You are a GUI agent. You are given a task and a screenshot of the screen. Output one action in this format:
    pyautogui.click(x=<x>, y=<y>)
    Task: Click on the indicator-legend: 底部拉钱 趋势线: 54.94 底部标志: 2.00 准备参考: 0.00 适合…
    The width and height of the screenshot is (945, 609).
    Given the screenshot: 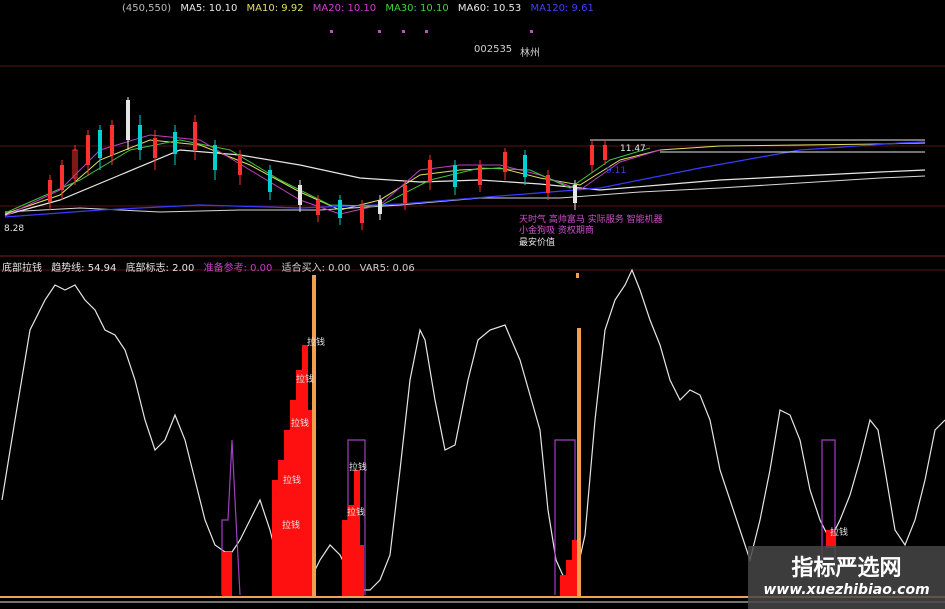 What is the action you would take?
    pyautogui.click(x=211, y=266)
    